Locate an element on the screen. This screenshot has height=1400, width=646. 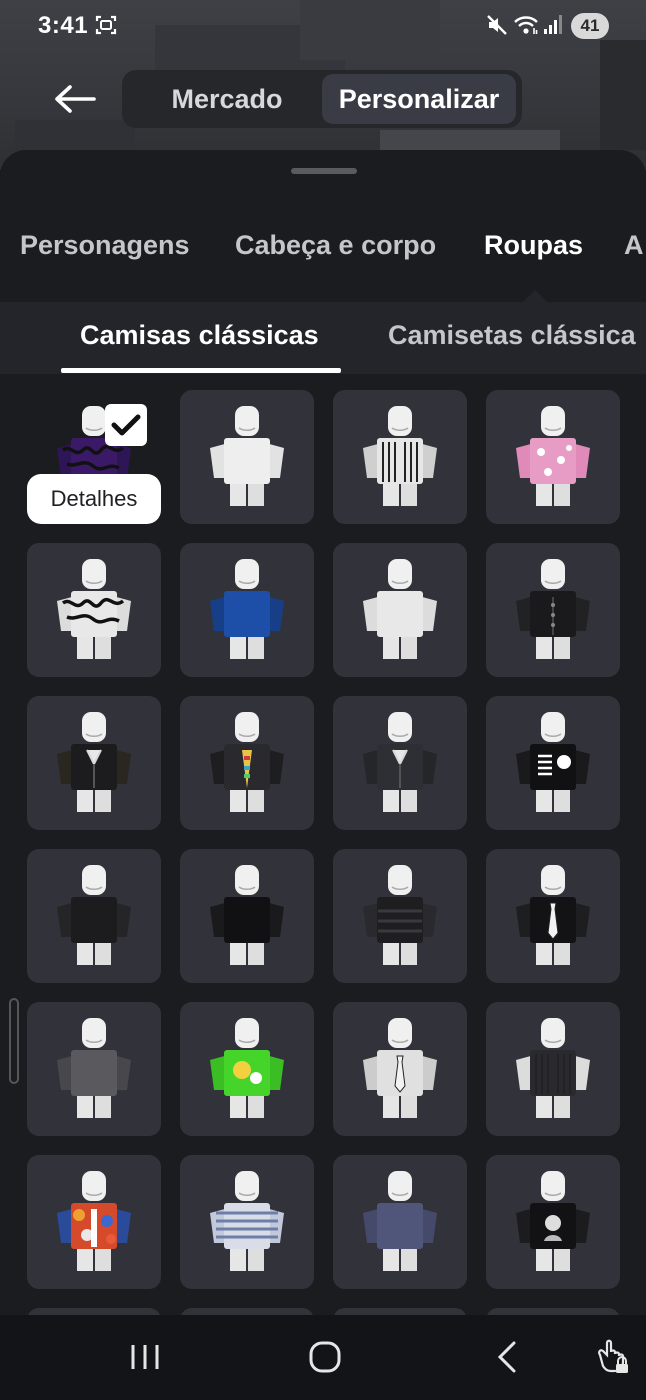
scroll-indicator is located at coordinates (14, 1041).